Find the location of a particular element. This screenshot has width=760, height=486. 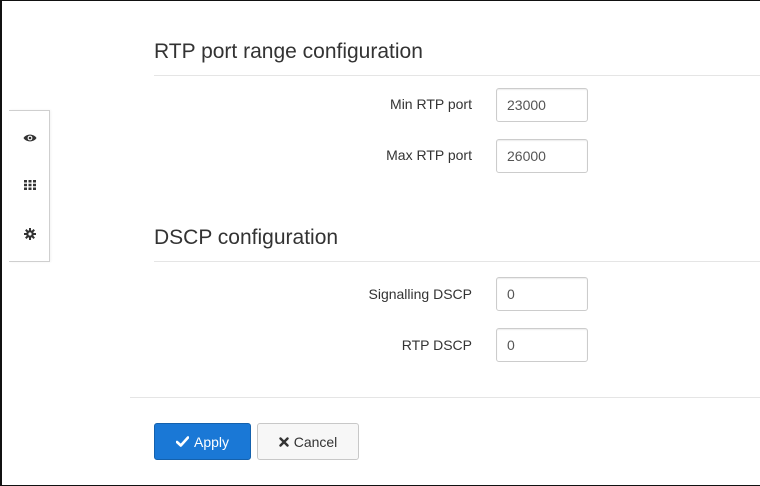

close-icon is located at coordinates (284, 442).